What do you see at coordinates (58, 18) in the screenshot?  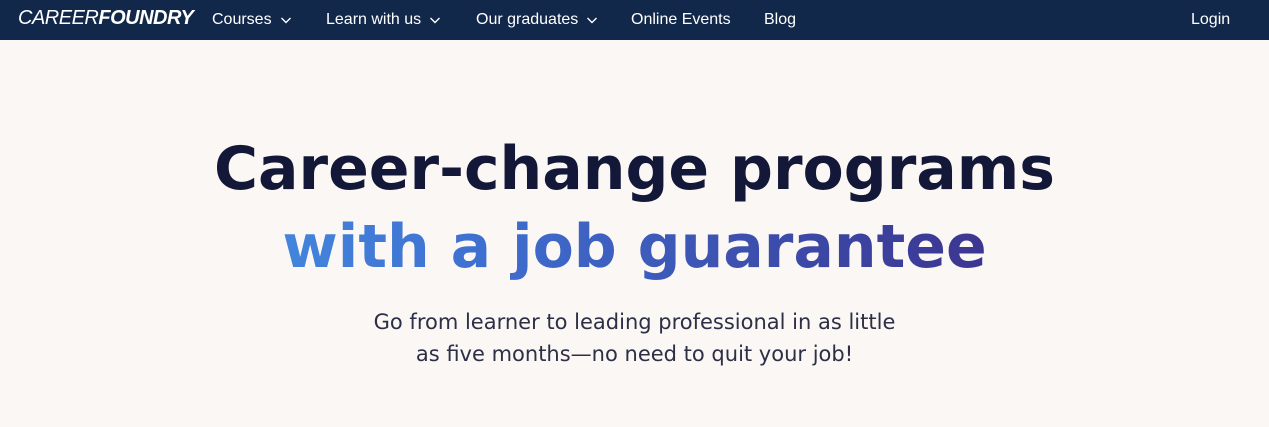 I see `logo-text-career: CAREER` at bounding box center [58, 18].